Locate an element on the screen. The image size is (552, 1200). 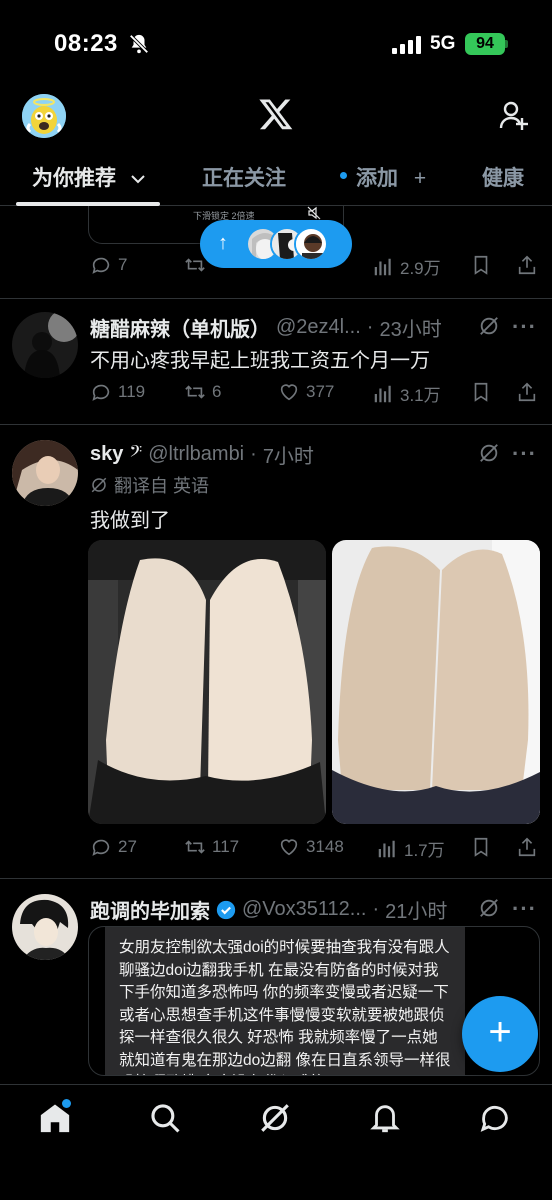
retweet-icon is located at coordinates (195, 847).